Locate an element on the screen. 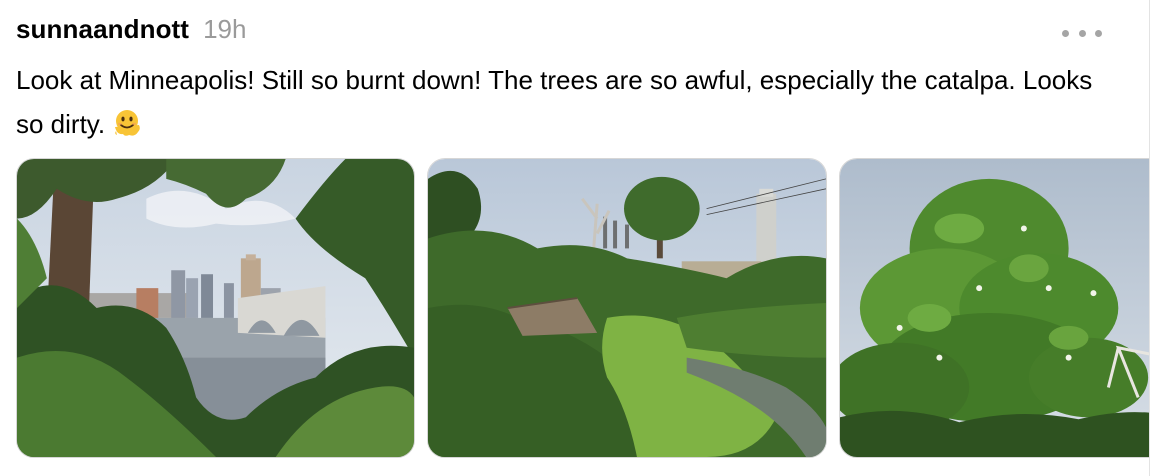  melting-face-emoji-icon is located at coordinates (127, 123).